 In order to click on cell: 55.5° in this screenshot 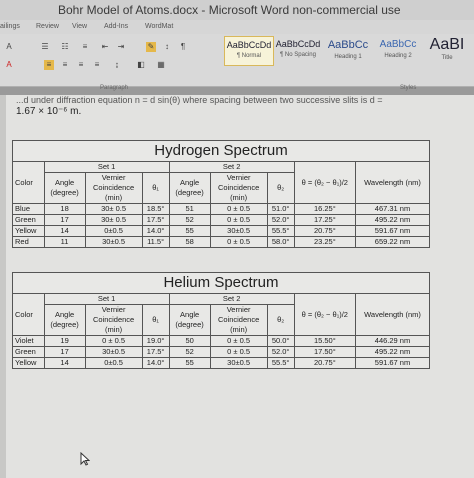, I will do `click(280, 363)`.